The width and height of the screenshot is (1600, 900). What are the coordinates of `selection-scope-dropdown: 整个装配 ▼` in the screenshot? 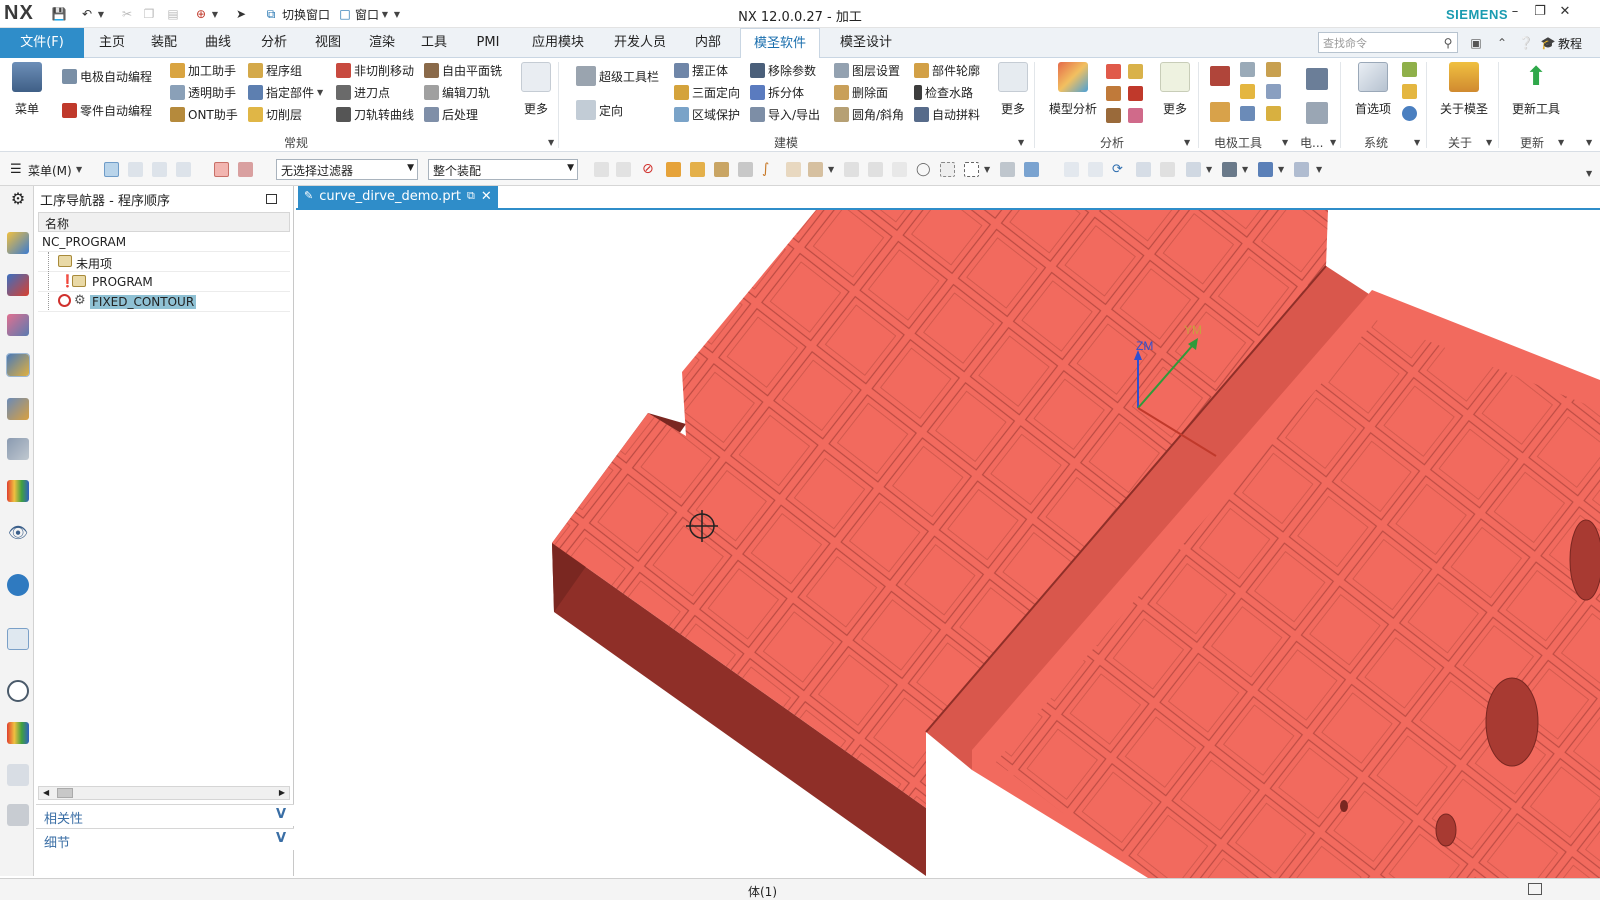 It's located at (503, 169).